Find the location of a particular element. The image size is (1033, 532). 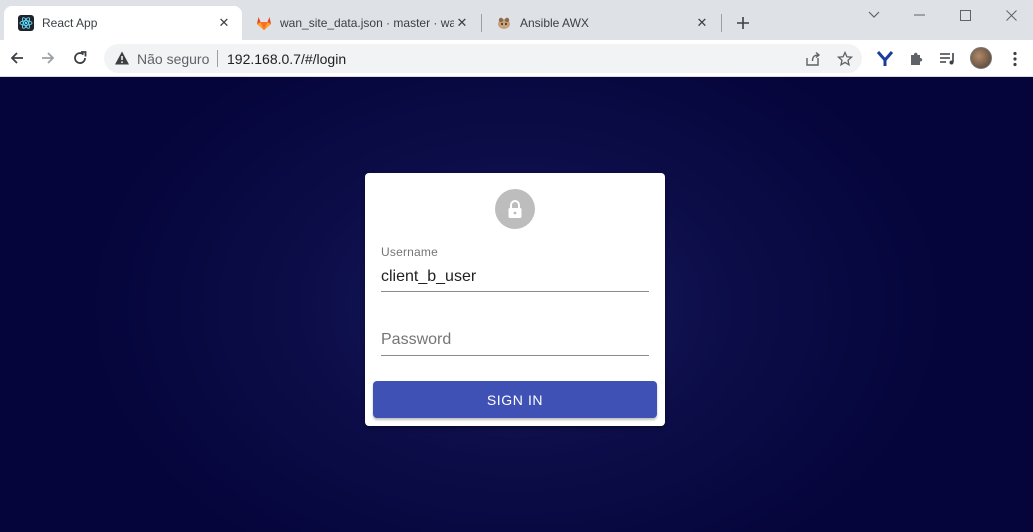

tab-ansible-awx: Ansible AWX ✕ is located at coordinates (601, 23).